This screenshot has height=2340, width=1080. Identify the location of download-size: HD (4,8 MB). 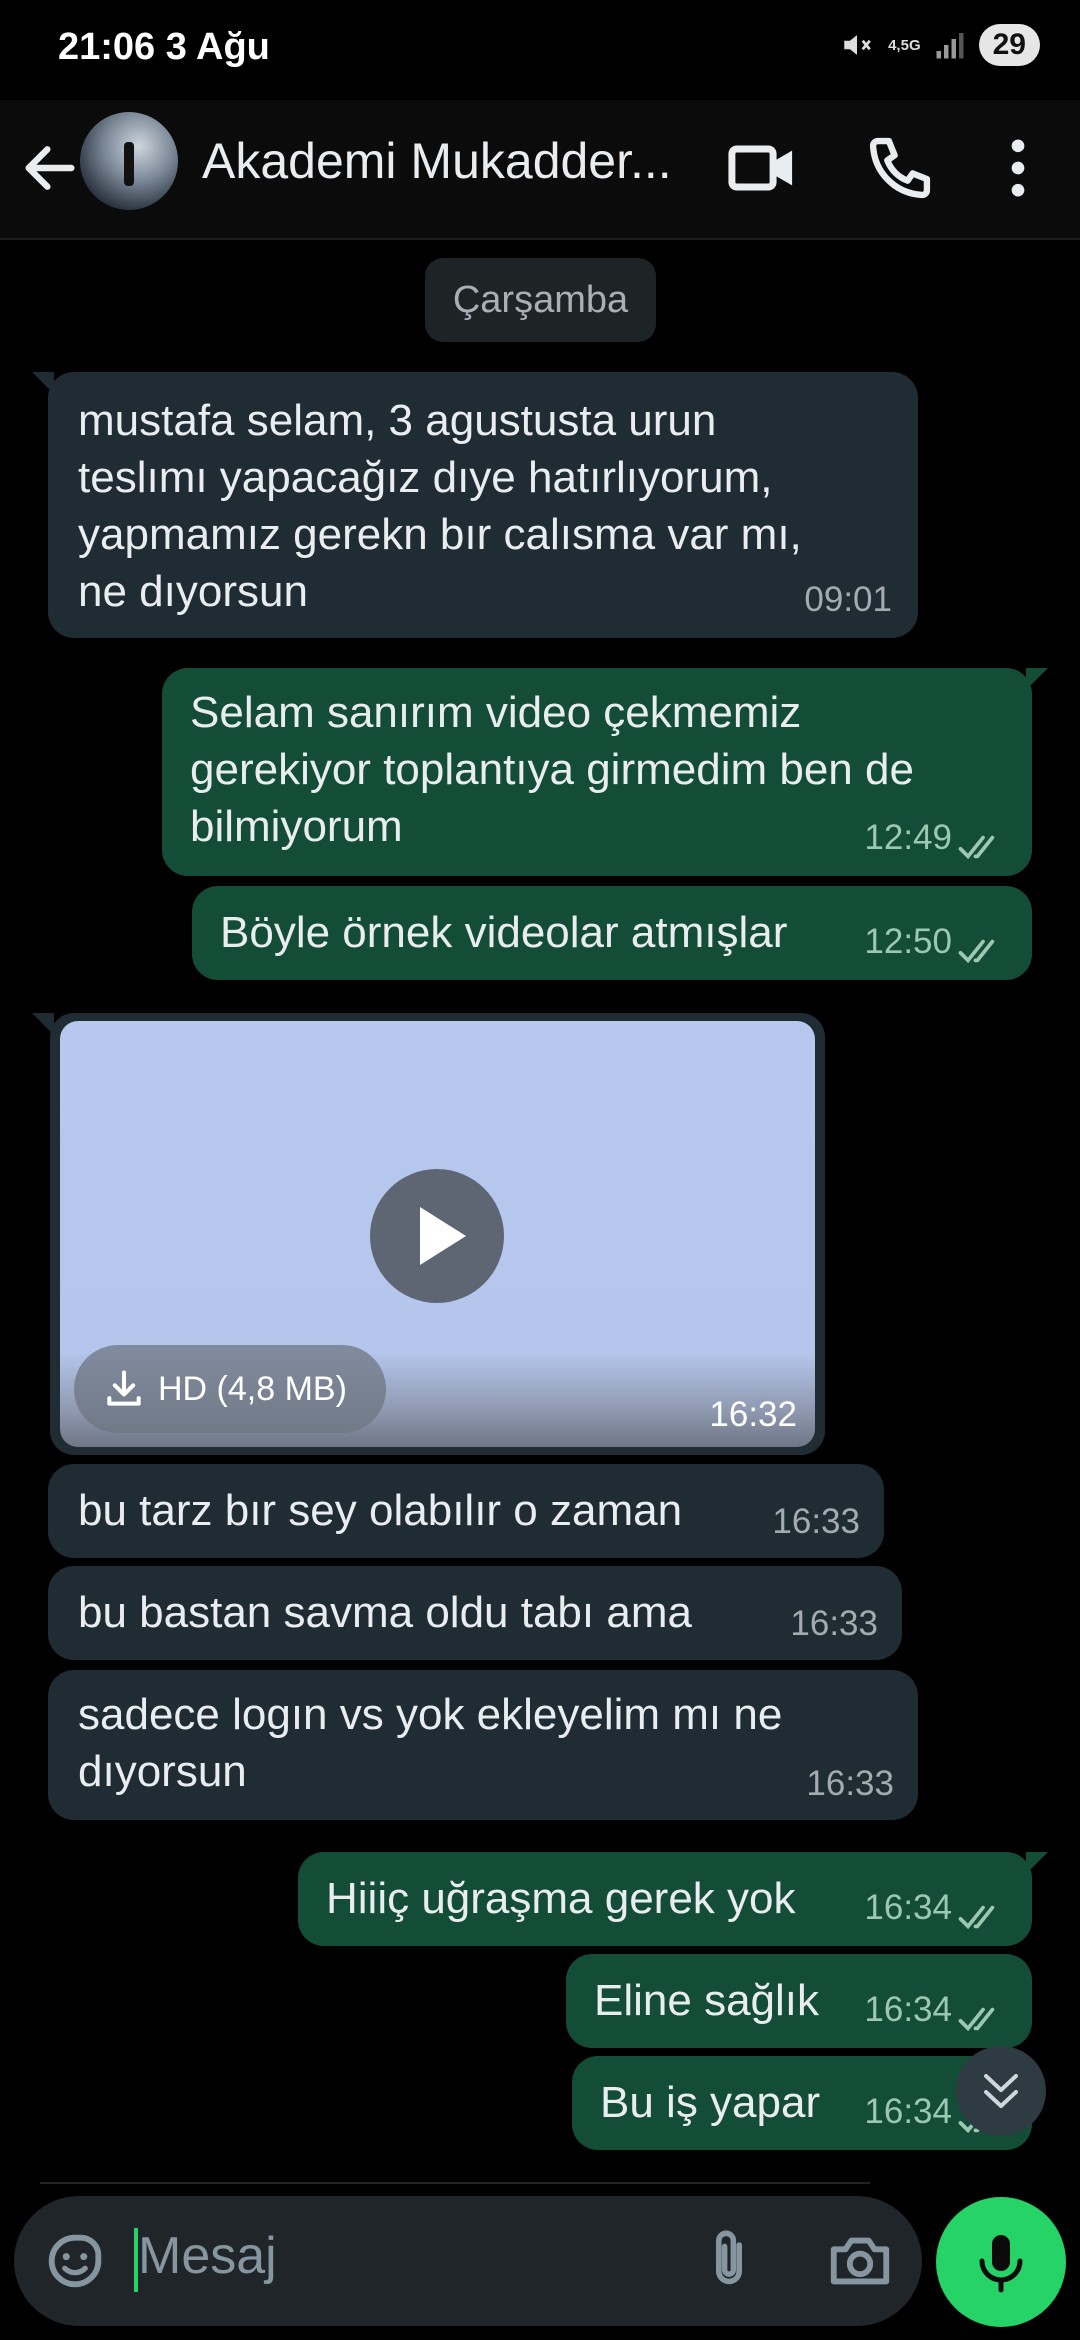
(252, 1388).